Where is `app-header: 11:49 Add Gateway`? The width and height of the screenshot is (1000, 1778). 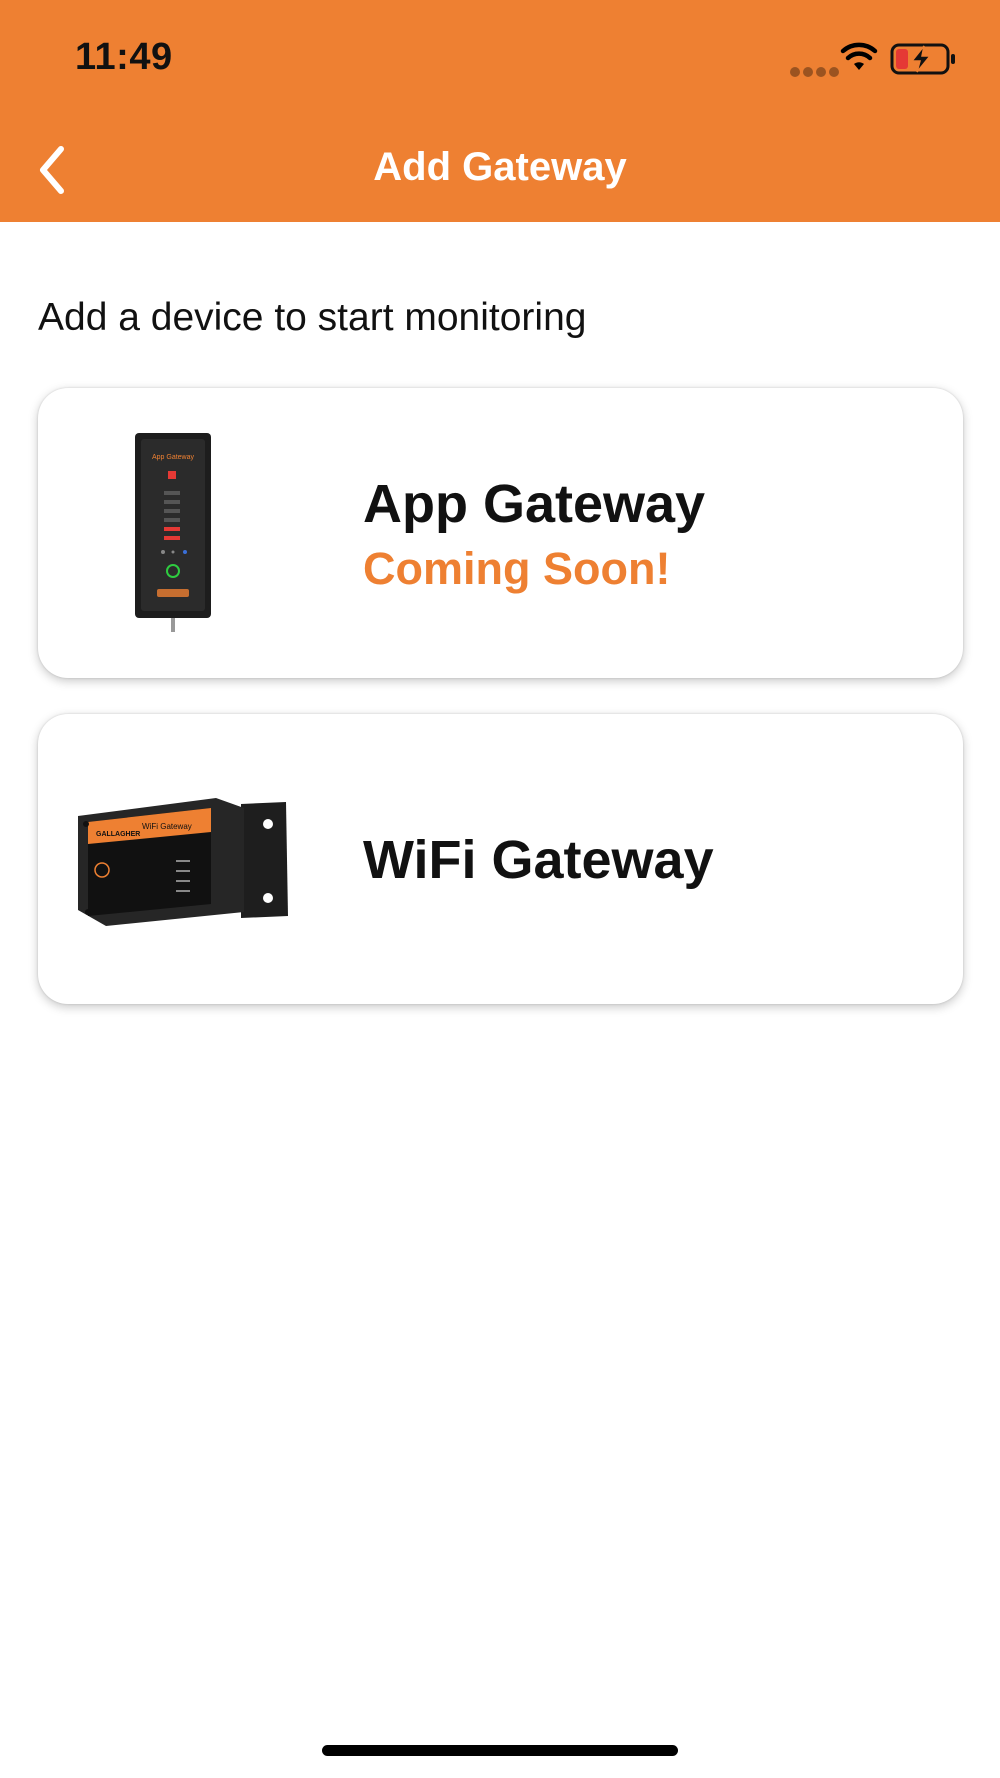
app-header: 11:49 Add Gateway is located at coordinates (500, 111).